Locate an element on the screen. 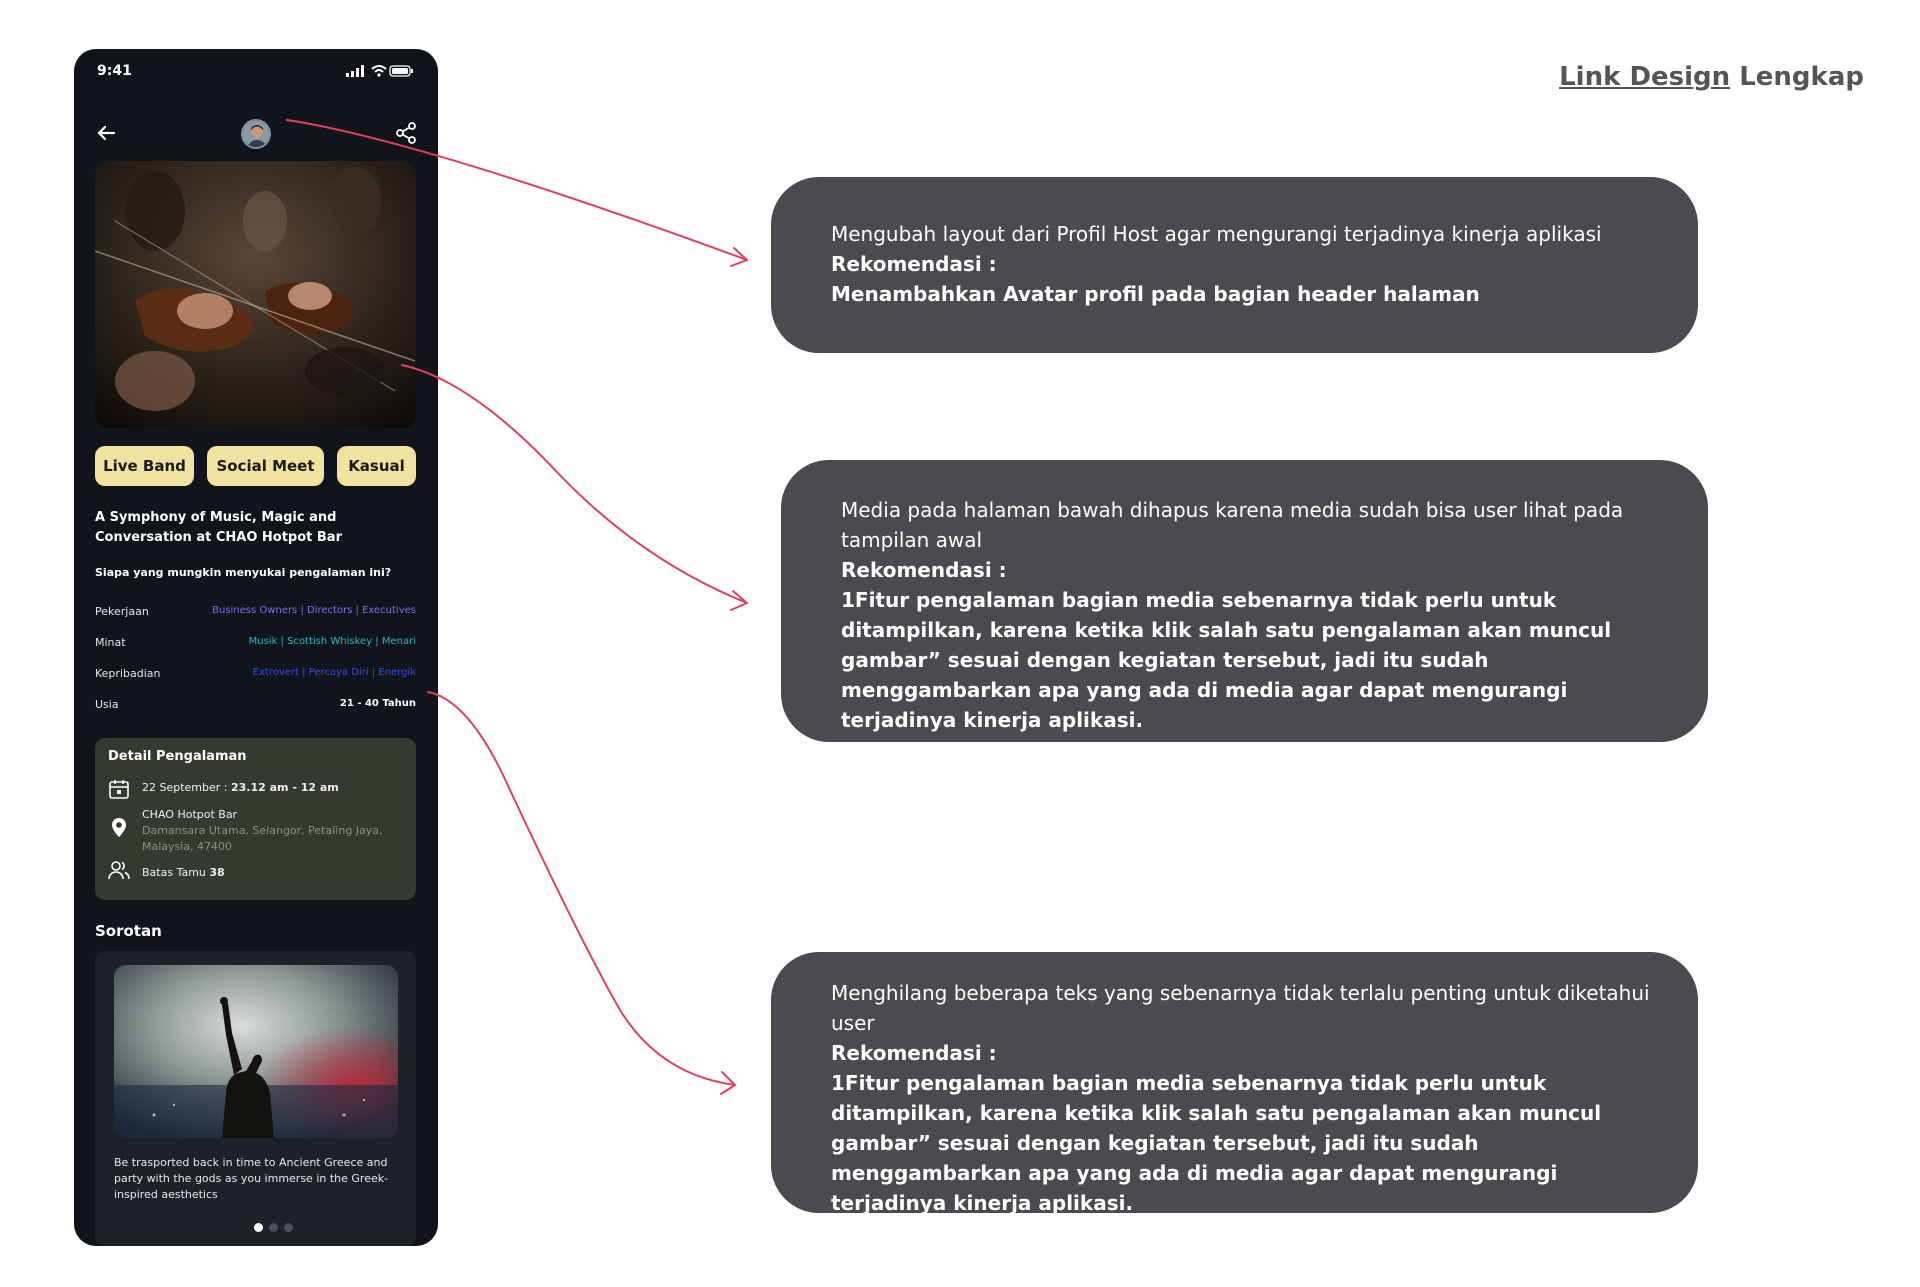  link-design-suffix: Lengkap is located at coordinates (1797, 77).